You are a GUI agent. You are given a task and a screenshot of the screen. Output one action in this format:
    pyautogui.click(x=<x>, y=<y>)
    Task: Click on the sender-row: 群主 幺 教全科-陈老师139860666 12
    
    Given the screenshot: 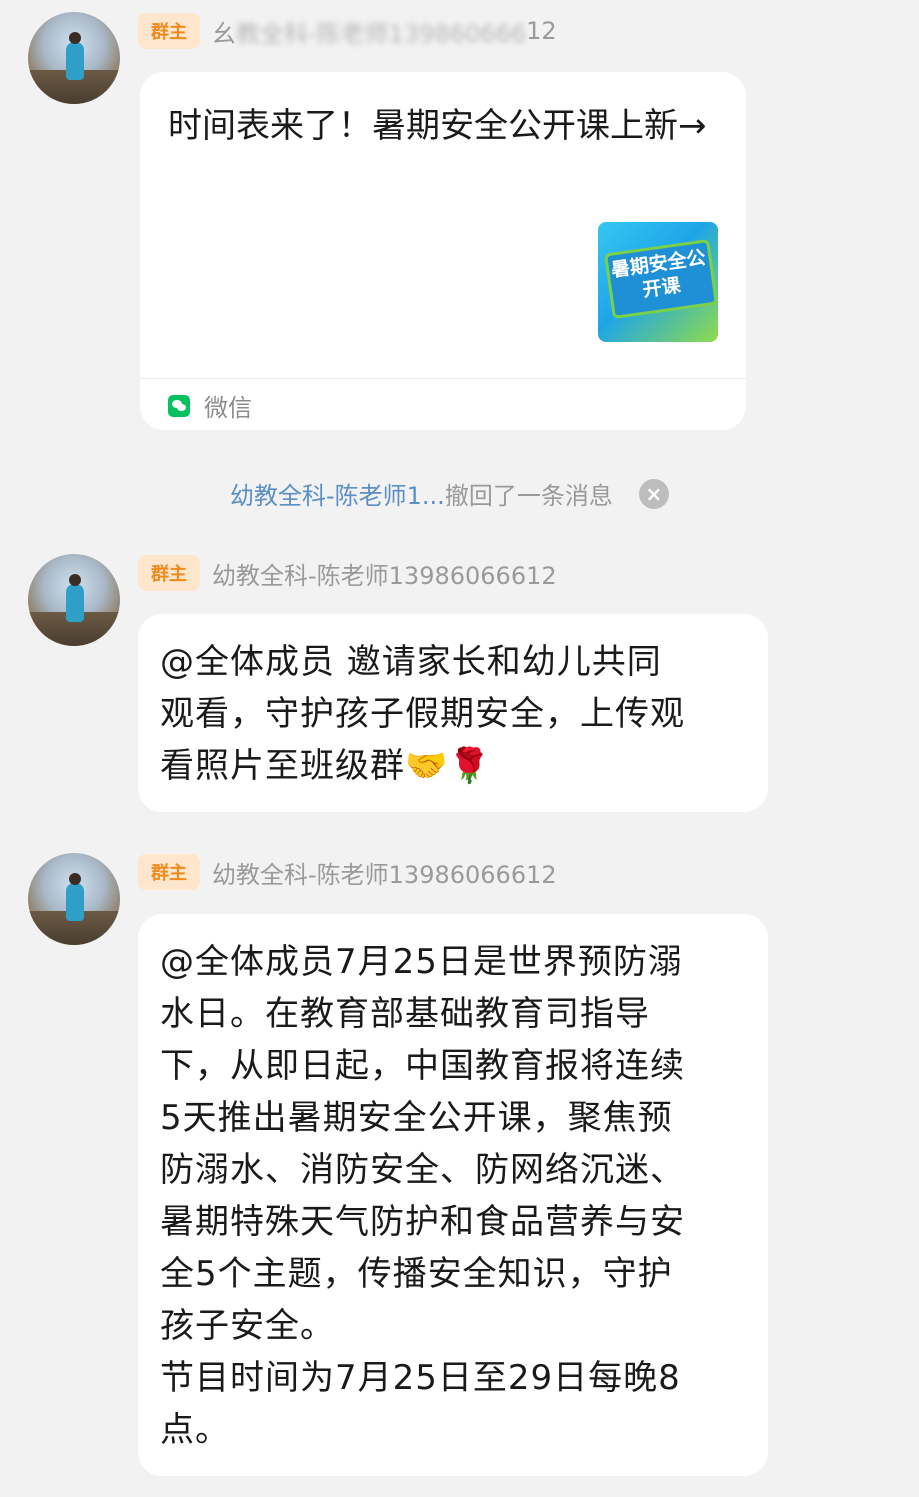 What is the action you would take?
    pyautogui.click(x=347, y=31)
    